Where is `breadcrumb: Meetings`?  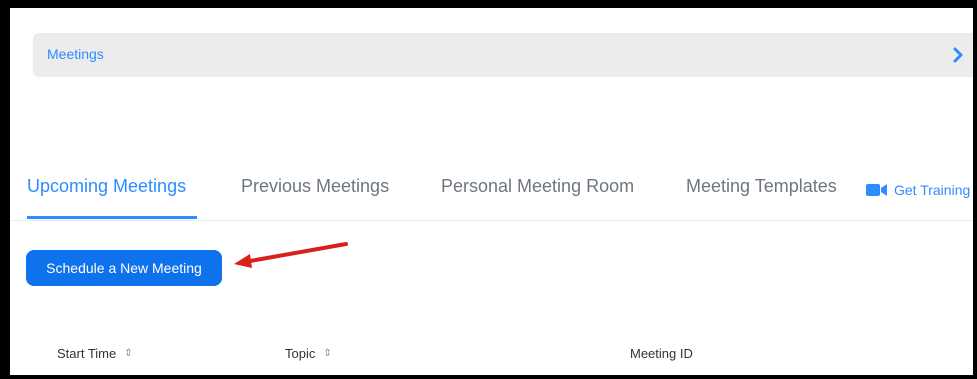 breadcrumb: Meetings is located at coordinates (503, 55).